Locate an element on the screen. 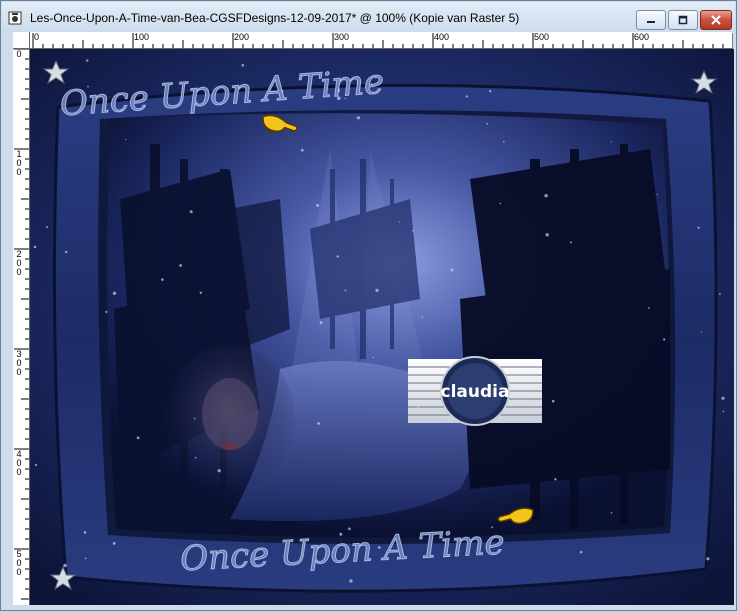 This screenshot has height=613, width=739. ruler-label-300: 300 is located at coordinates (342, 37).